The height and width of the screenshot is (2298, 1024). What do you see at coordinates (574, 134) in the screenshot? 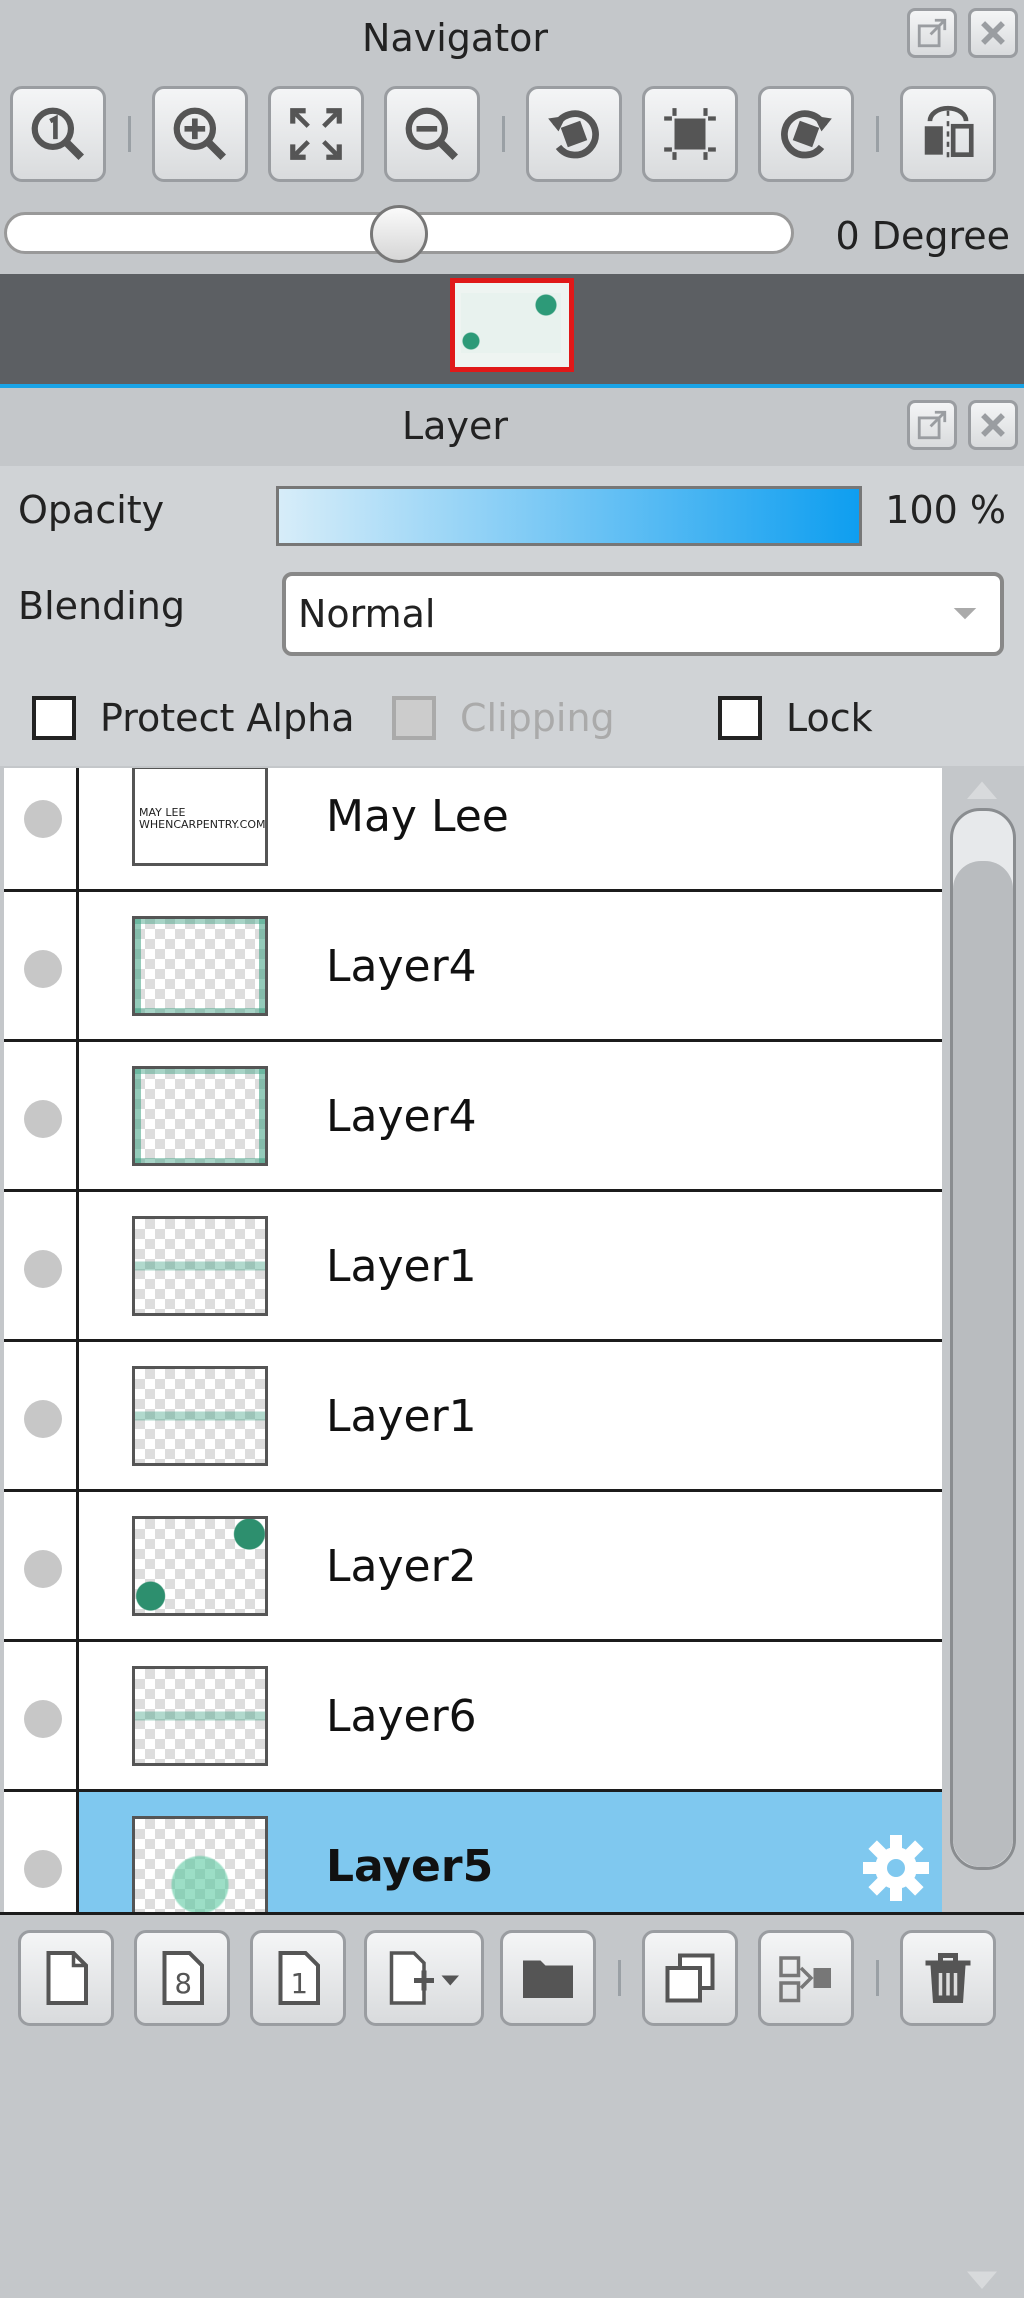
I see `rotate-left-button` at bounding box center [574, 134].